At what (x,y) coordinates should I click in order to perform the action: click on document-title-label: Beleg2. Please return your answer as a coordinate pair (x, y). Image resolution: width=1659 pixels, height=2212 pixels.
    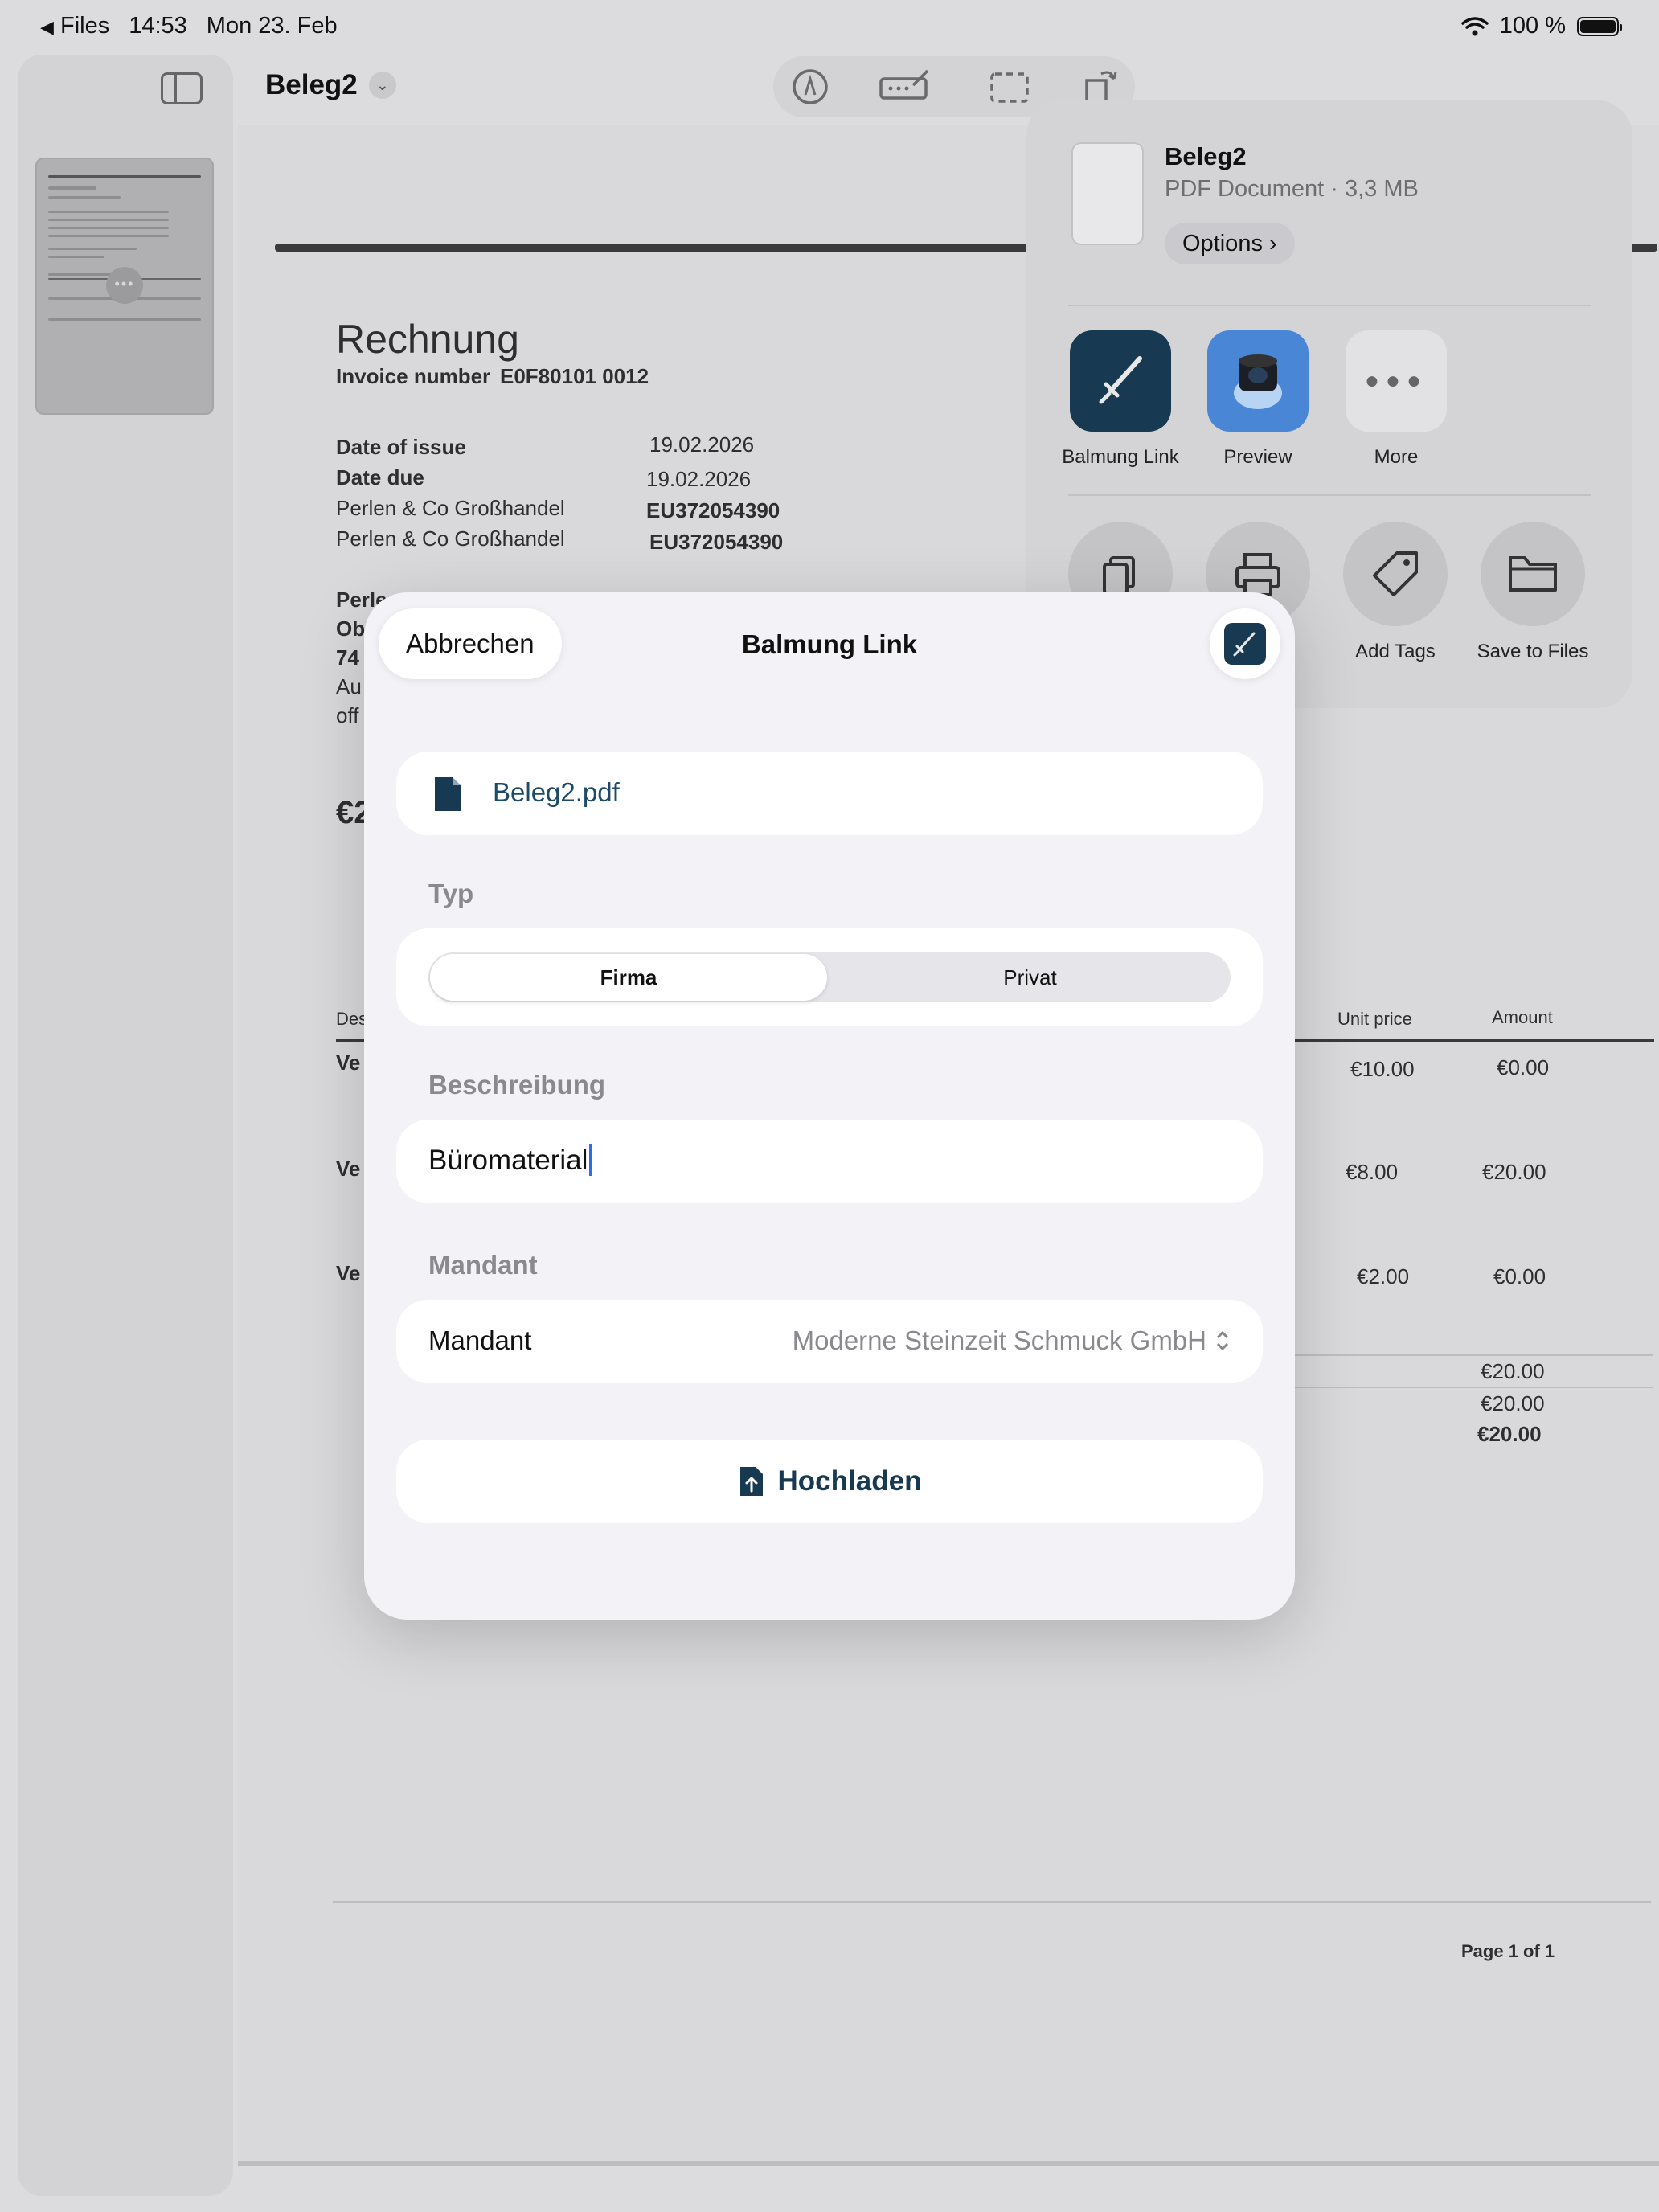
    Looking at the image, I should click on (311, 84).